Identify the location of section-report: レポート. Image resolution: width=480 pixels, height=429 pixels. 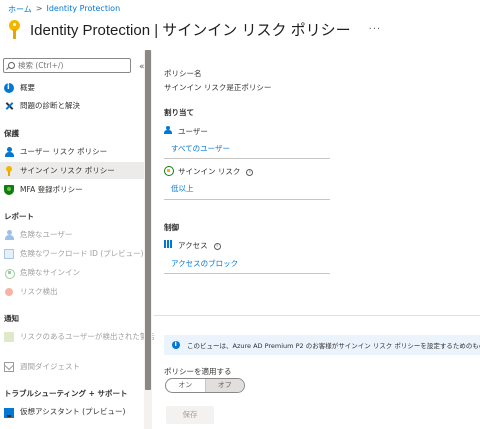
(19, 216).